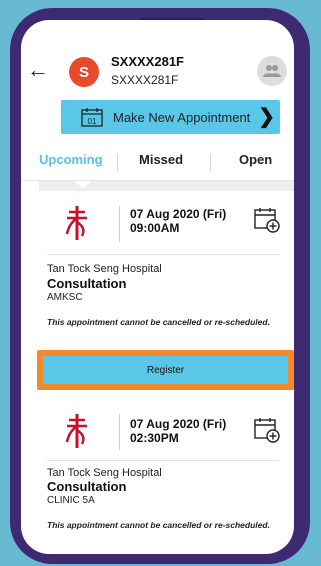  I want to click on appointment-time: 02:30PM, so click(154, 438).